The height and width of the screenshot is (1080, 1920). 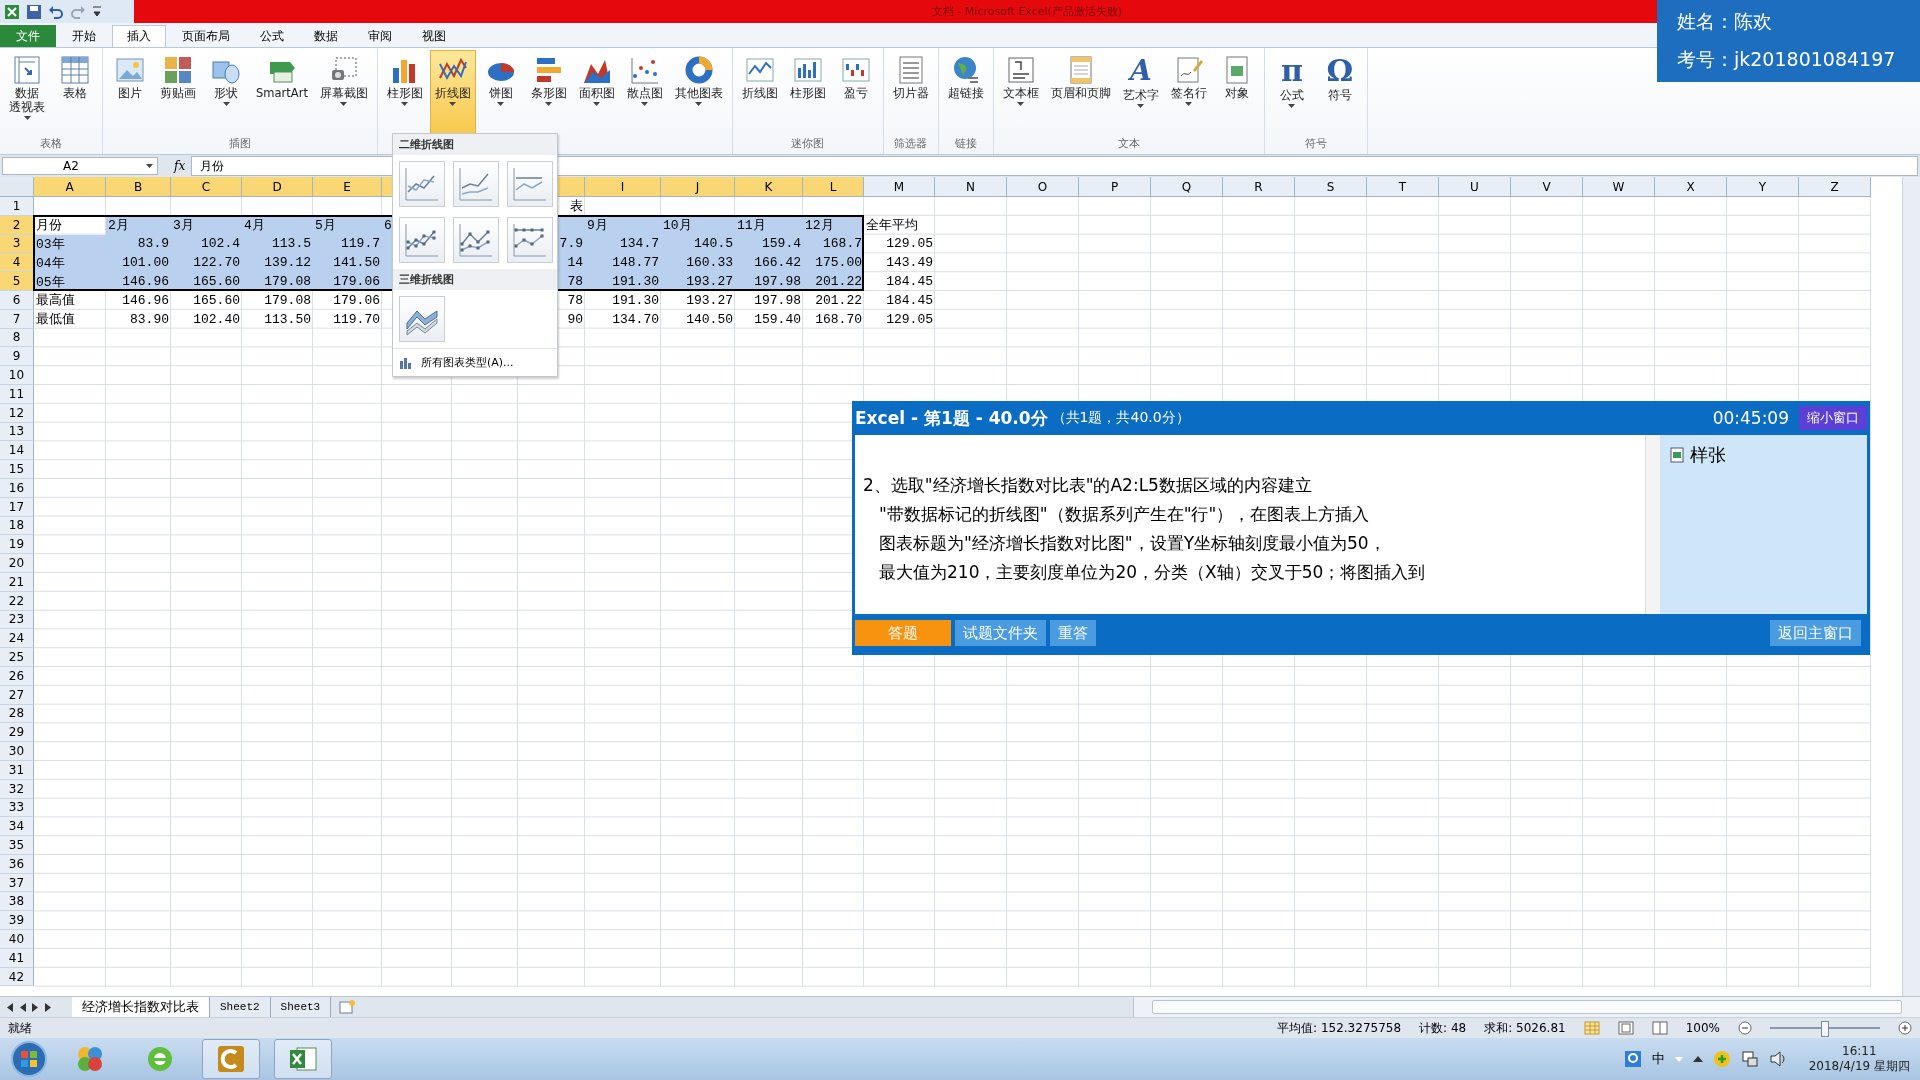 What do you see at coordinates (1619, 187) in the screenshot?
I see `column-header: W` at bounding box center [1619, 187].